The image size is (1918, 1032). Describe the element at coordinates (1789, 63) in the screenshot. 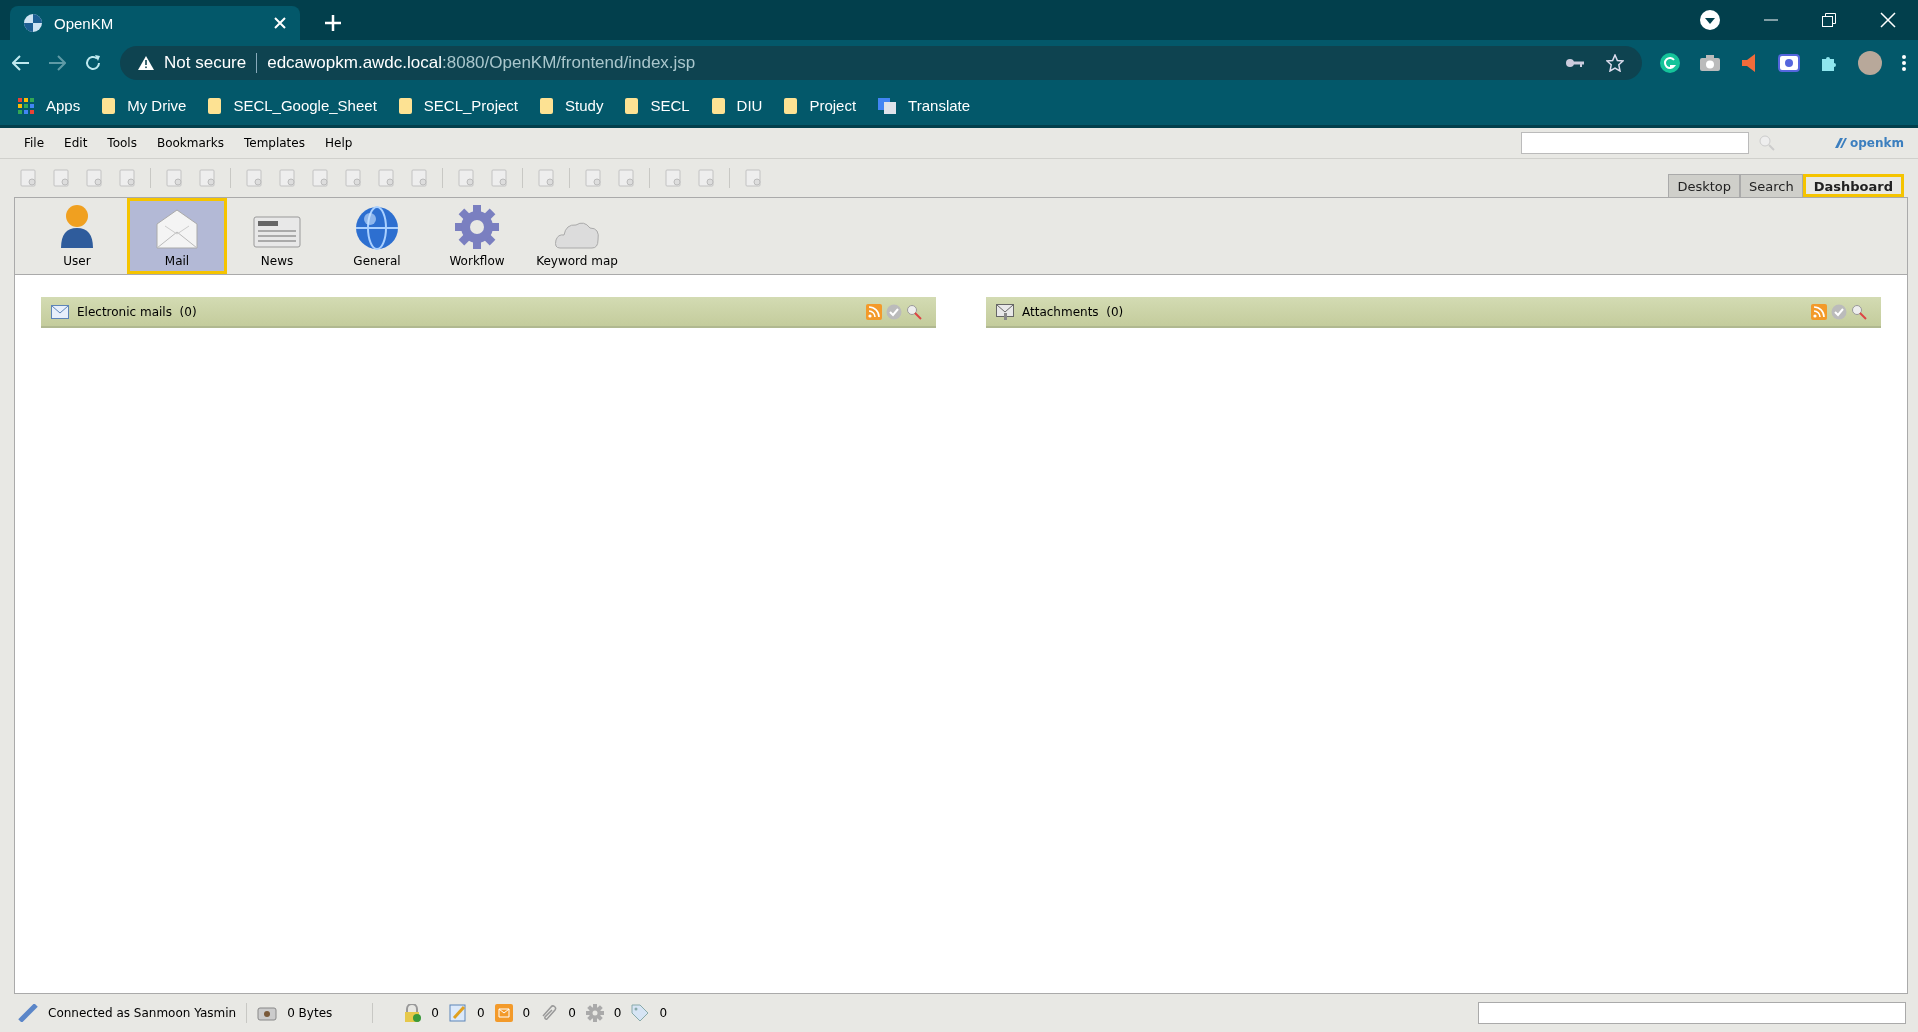

I see `screen-record-icon` at that location.